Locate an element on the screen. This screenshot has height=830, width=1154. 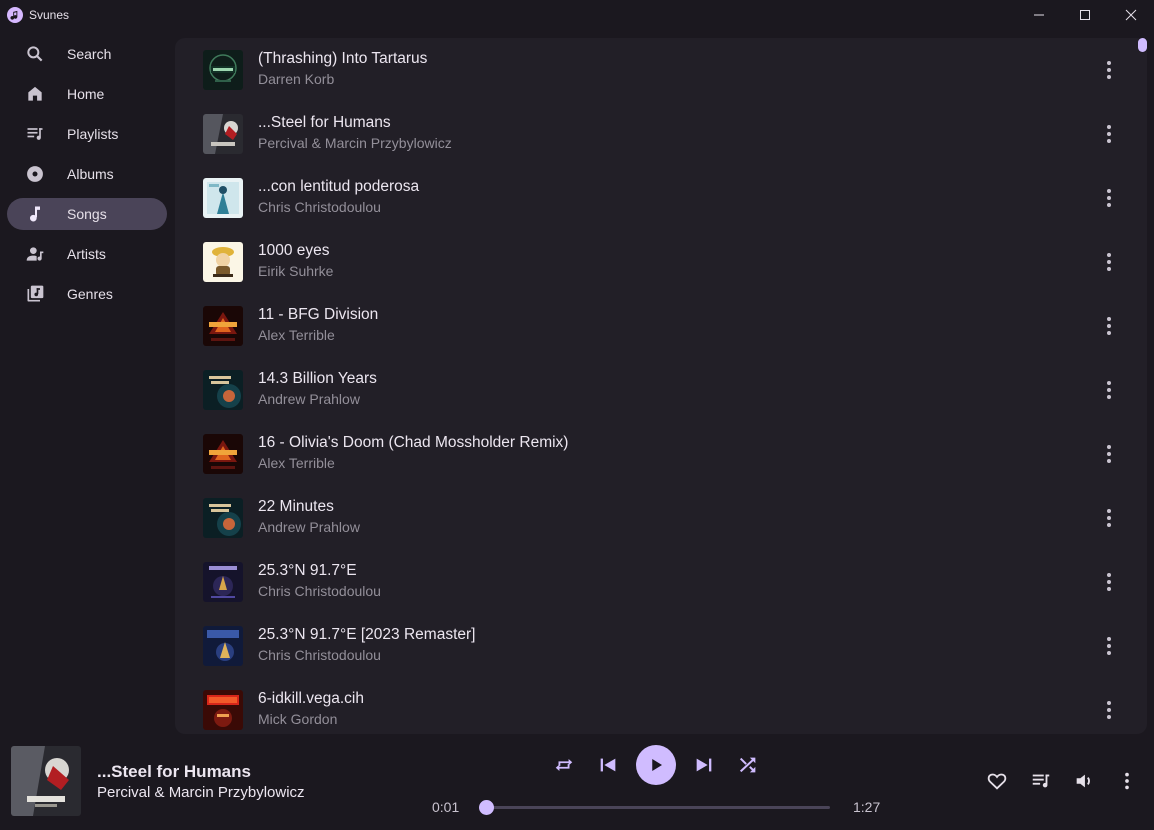
next-button is located at coordinates (704, 765).